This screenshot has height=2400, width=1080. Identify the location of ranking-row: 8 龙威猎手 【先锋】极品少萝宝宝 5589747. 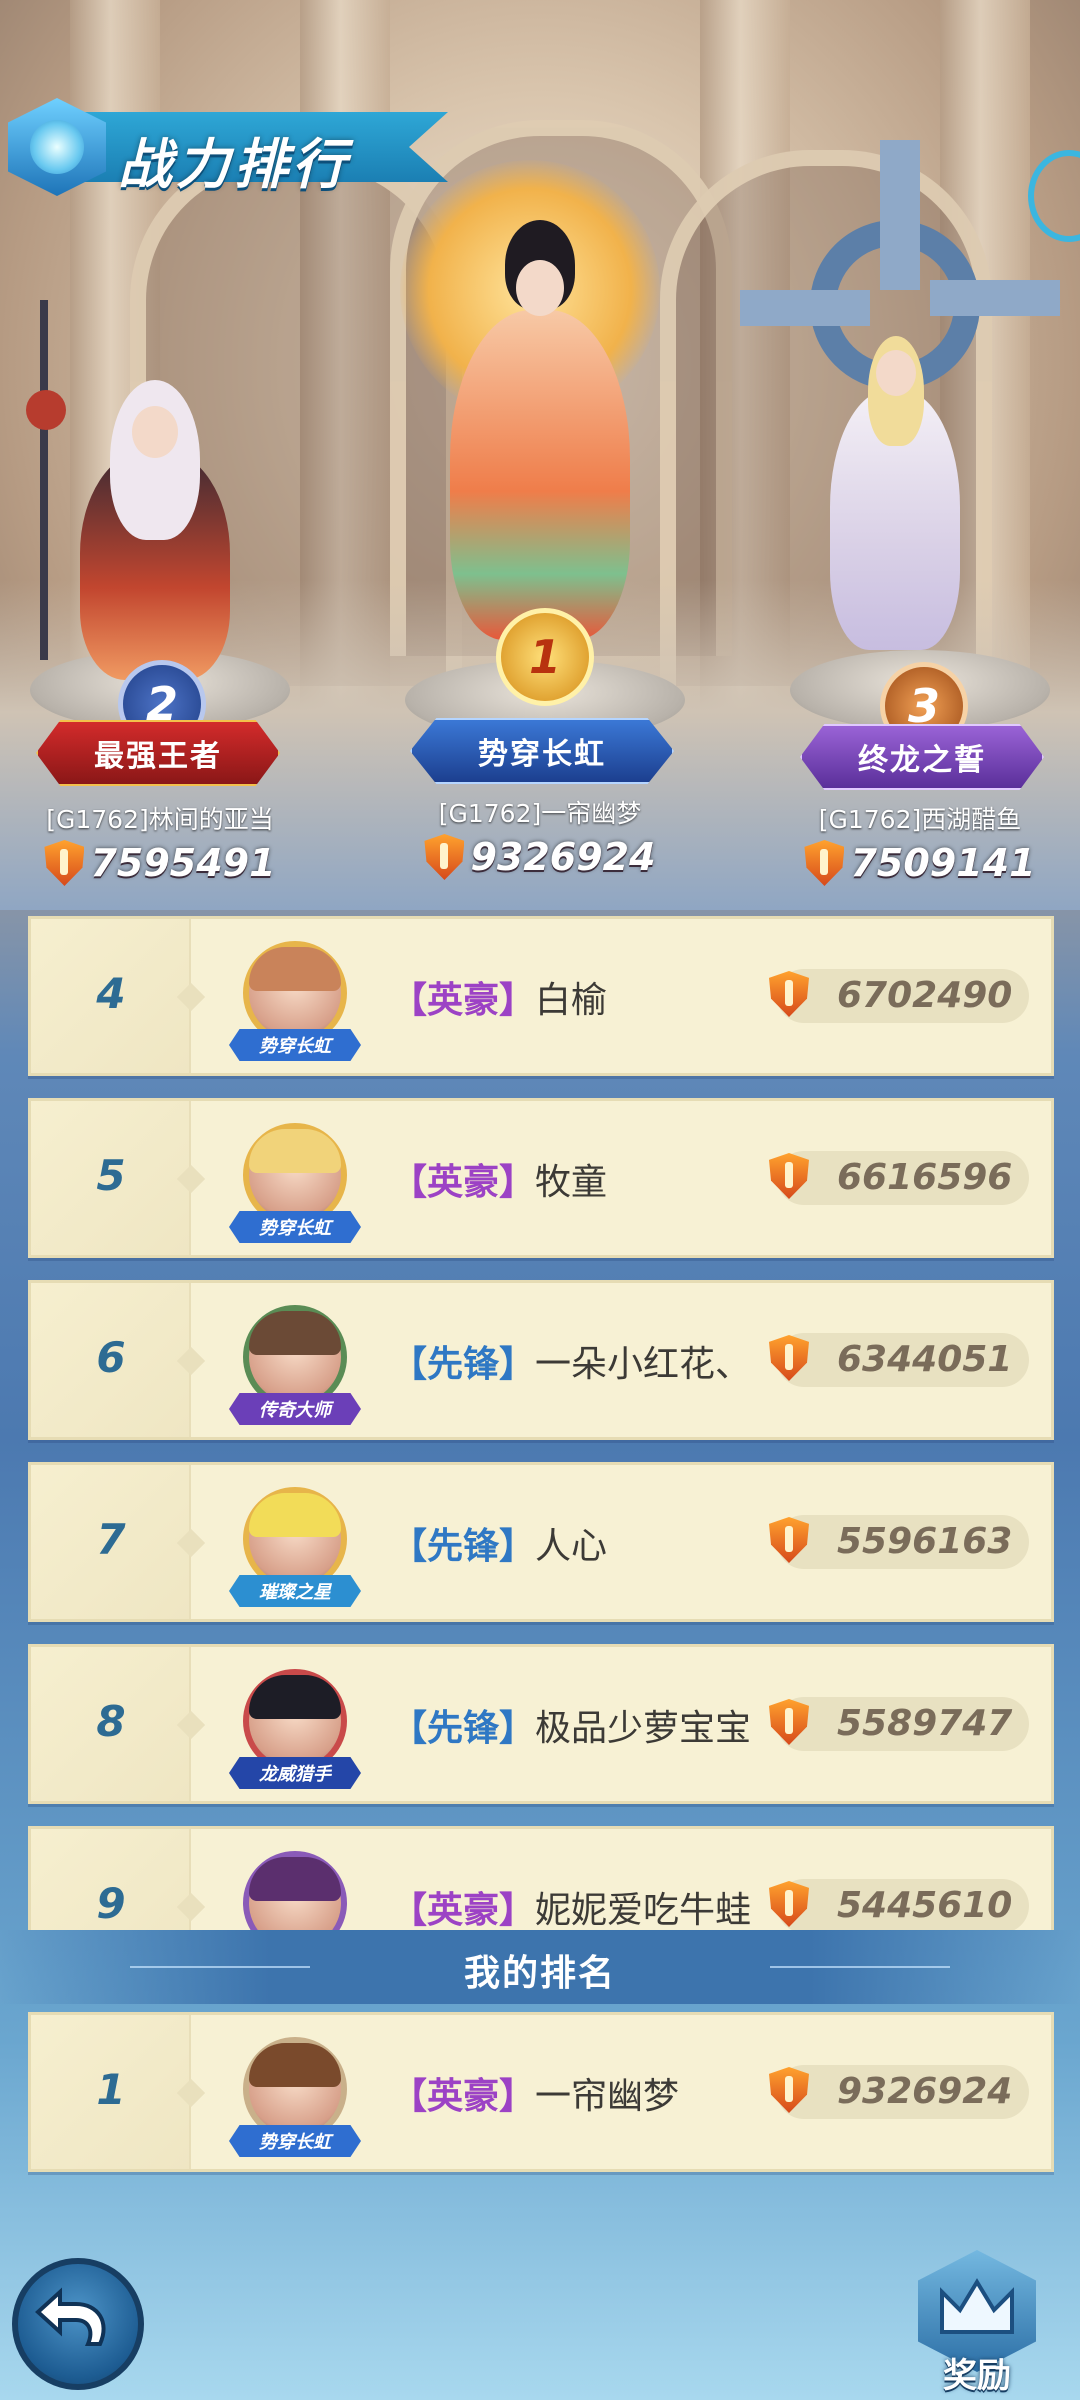
(541, 1724).